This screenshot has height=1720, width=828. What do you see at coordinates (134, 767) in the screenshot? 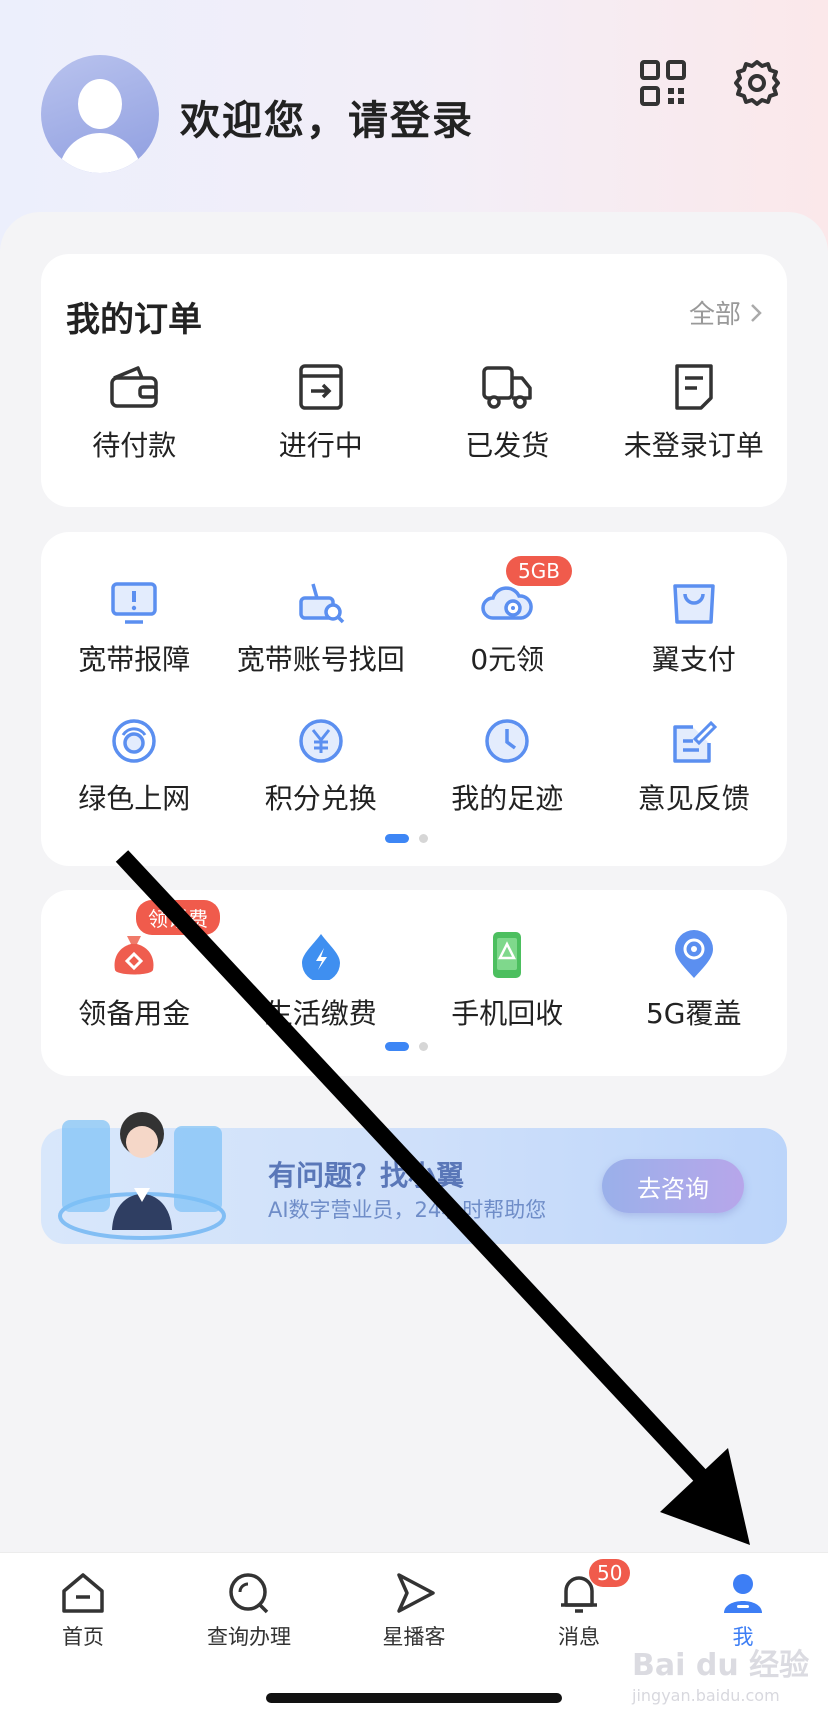
I see `service-green-web: 绿色上网` at bounding box center [134, 767].